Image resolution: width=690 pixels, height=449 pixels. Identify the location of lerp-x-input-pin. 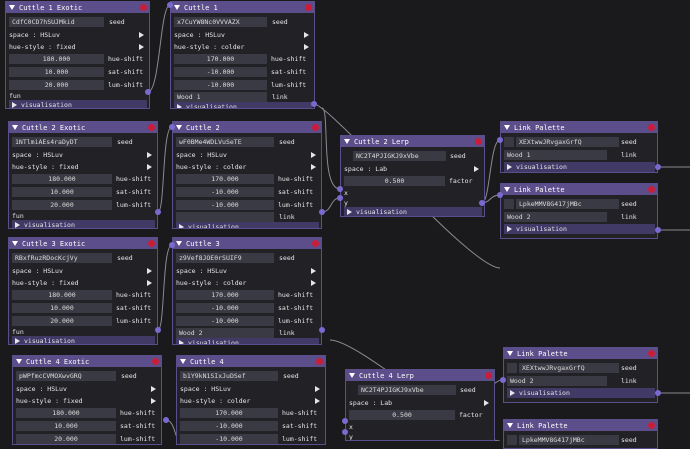
(345, 421).